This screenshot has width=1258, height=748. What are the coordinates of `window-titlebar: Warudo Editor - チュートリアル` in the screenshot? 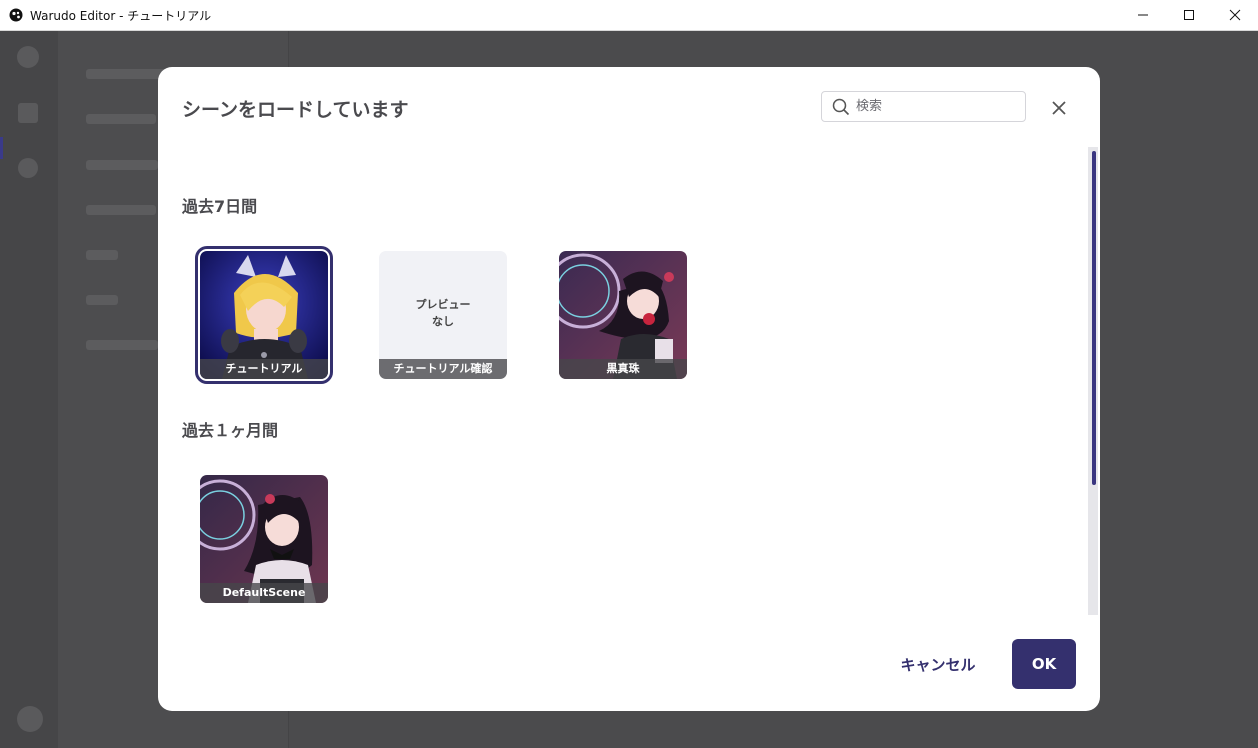 It's located at (629, 15).